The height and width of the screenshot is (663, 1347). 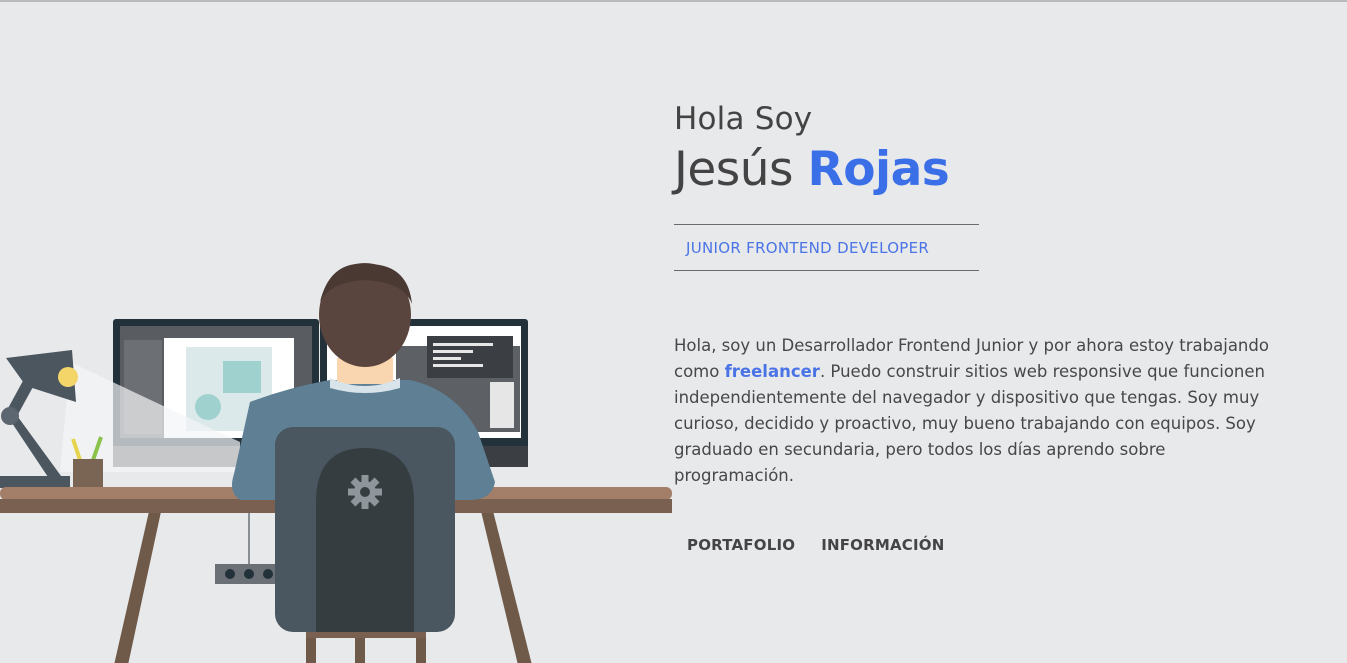 I want to click on information-link: INFORMACIÓN, so click(x=882, y=545).